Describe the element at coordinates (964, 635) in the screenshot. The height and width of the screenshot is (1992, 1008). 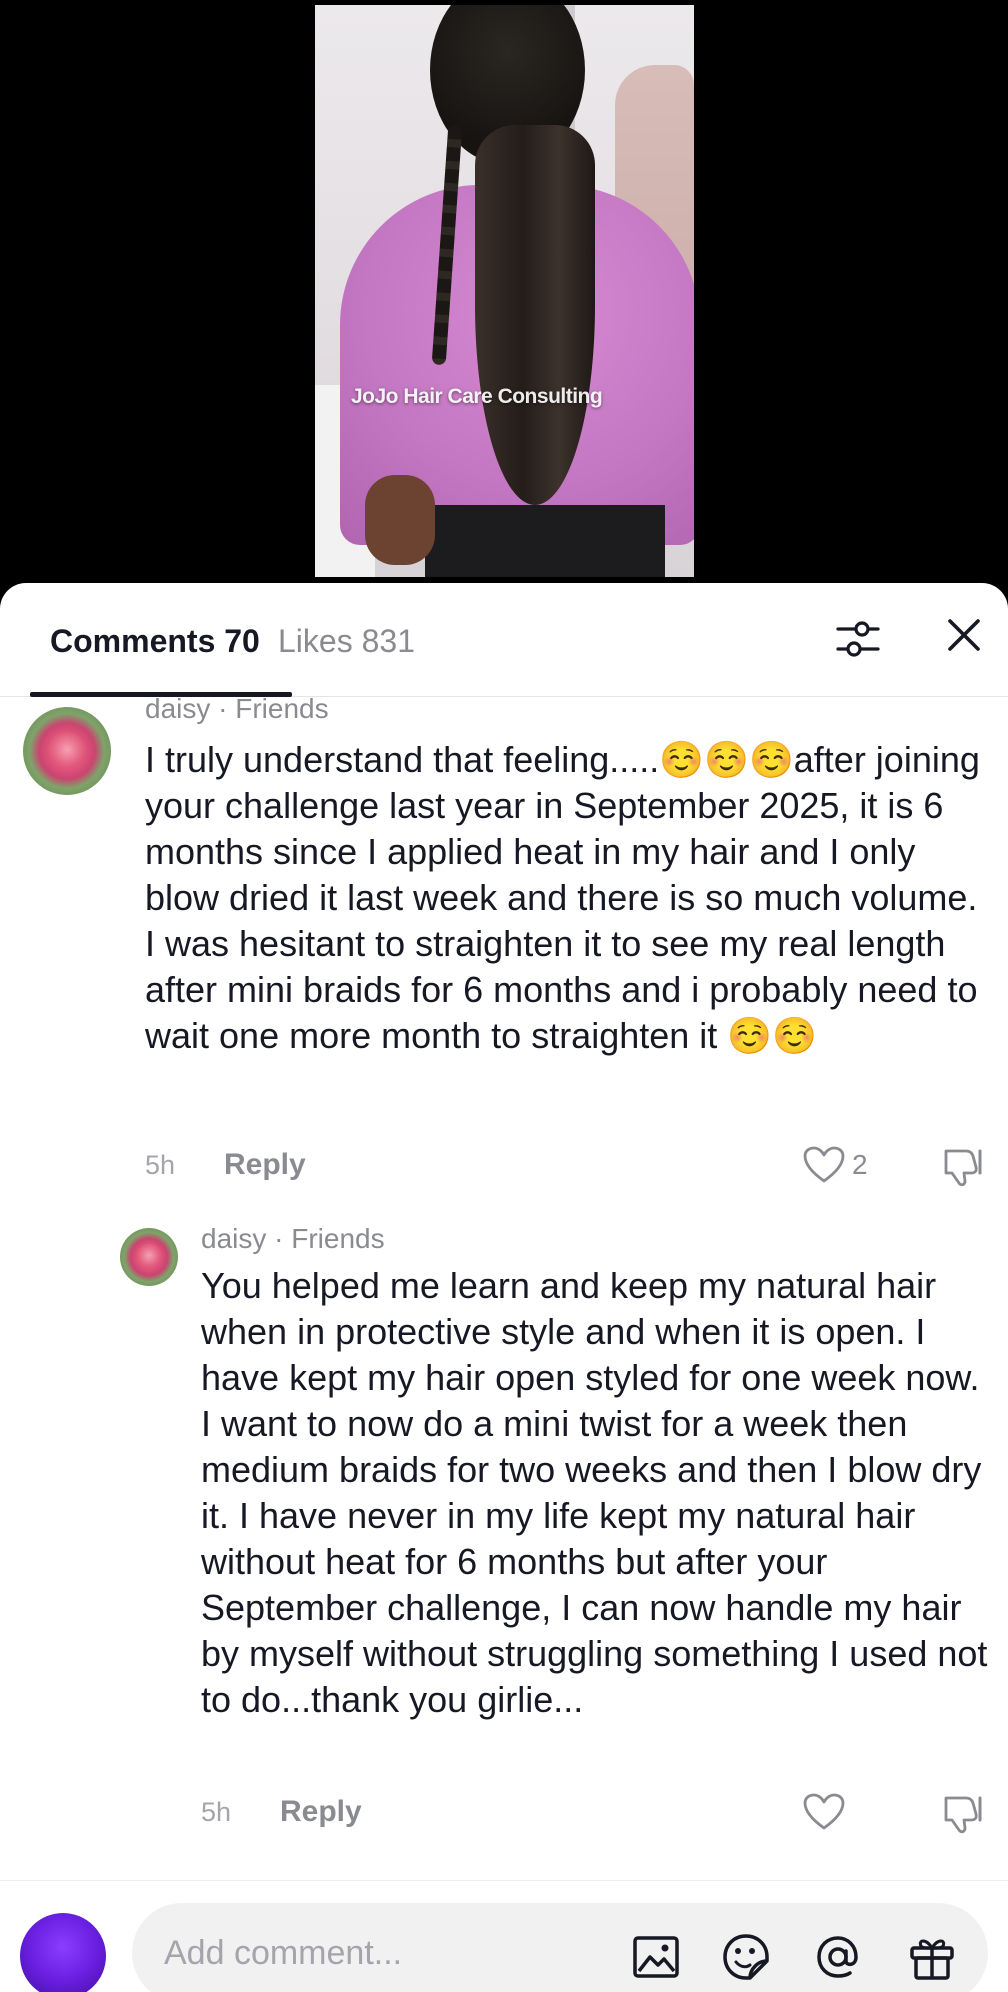
I see `close-icon` at that location.